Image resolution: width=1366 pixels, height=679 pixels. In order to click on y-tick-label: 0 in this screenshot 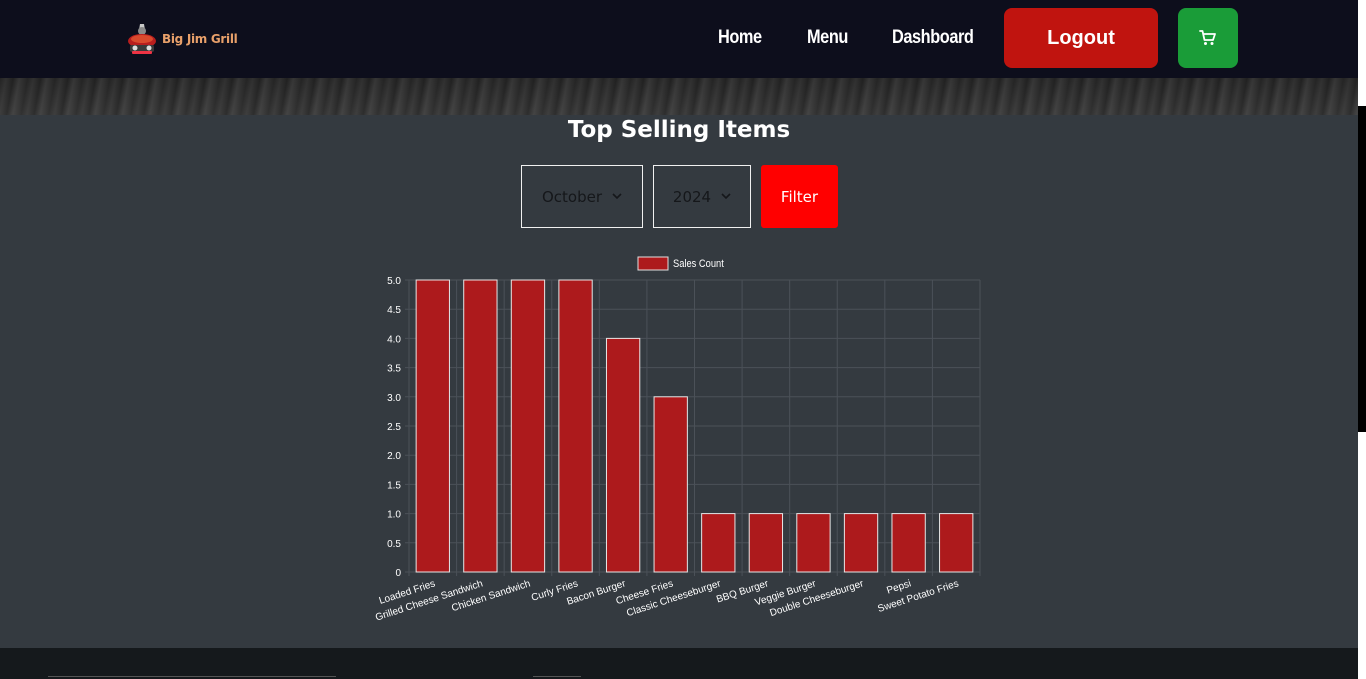, I will do `click(398, 573)`.